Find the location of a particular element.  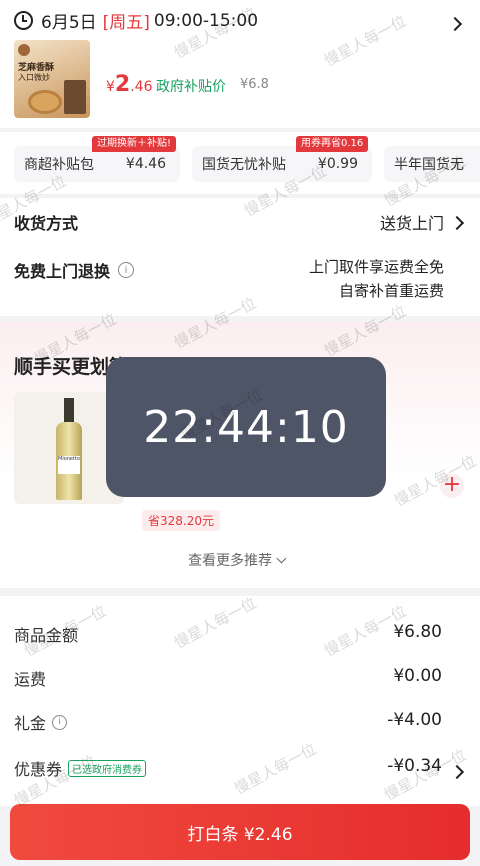

promo-chip-price: ¥4.46 is located at coordinates (145, 164).